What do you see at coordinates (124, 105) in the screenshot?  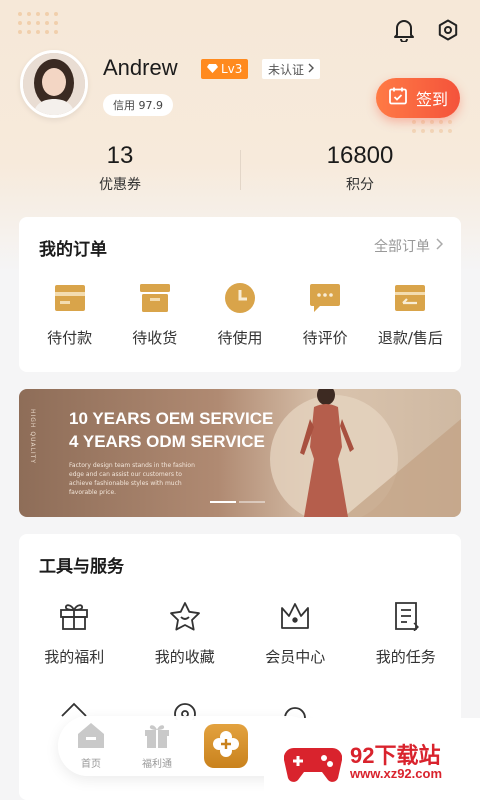 I see `credit-label: 信用` at bounding box center [124, 105].